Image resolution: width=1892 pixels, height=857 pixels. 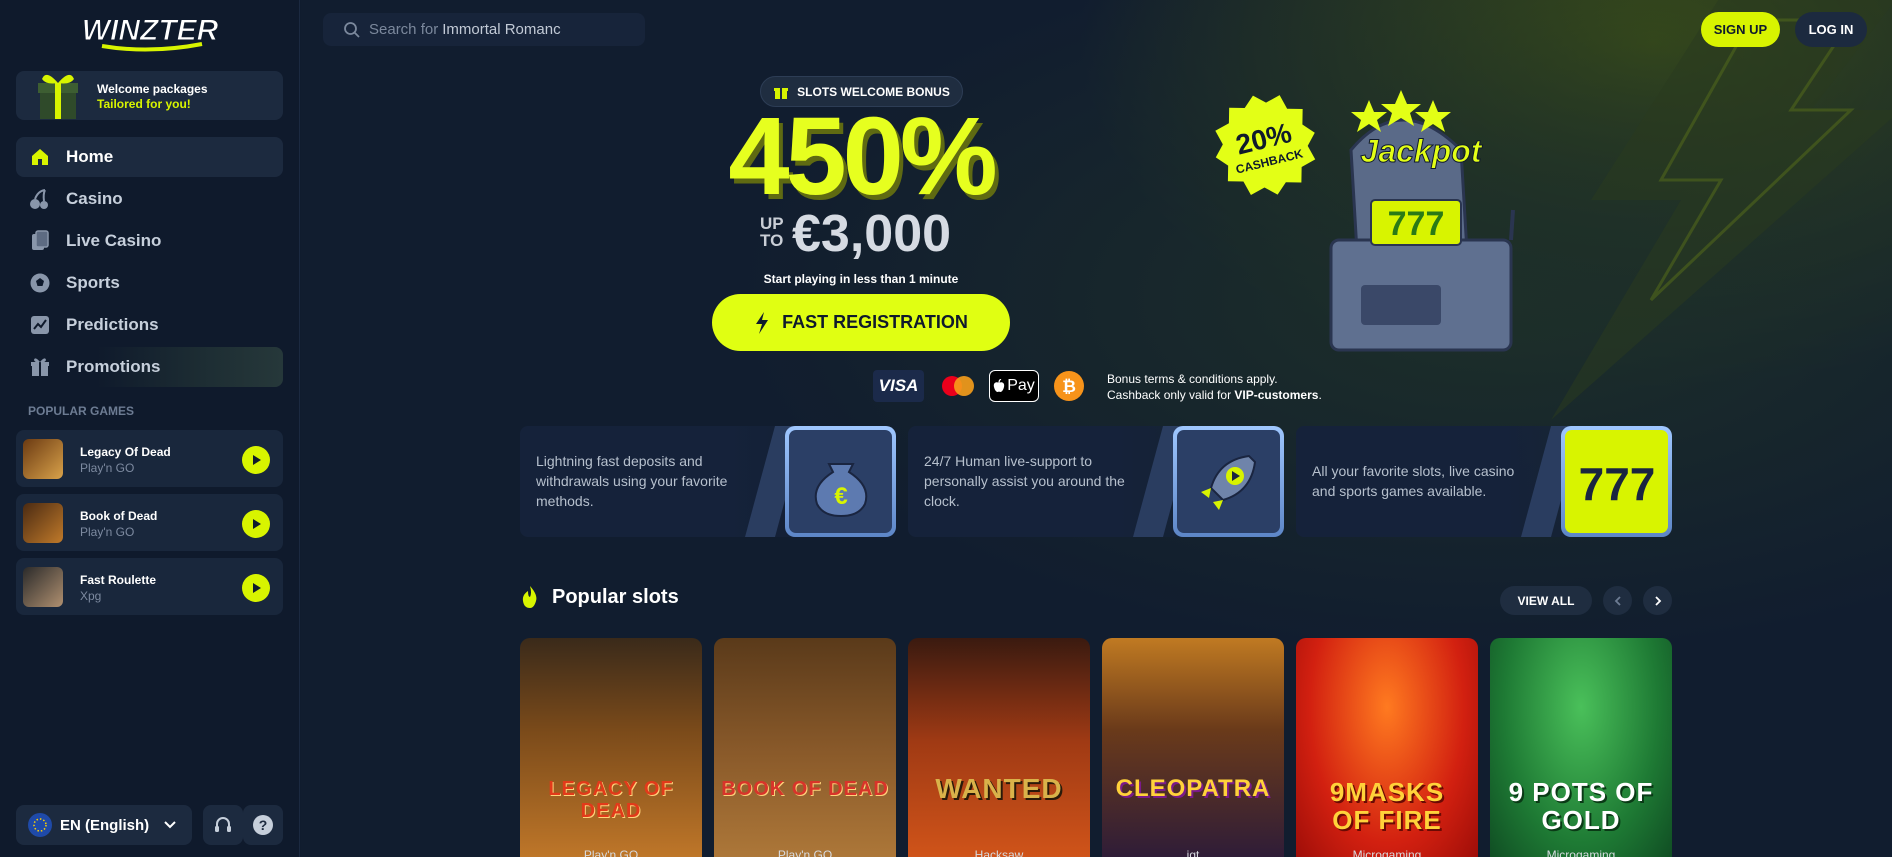 What do you see at coordinates (1387, 806) in the screenshot?
I see `game-title: 9MASKS OF FIRE` at bounding box center [1387, 806].